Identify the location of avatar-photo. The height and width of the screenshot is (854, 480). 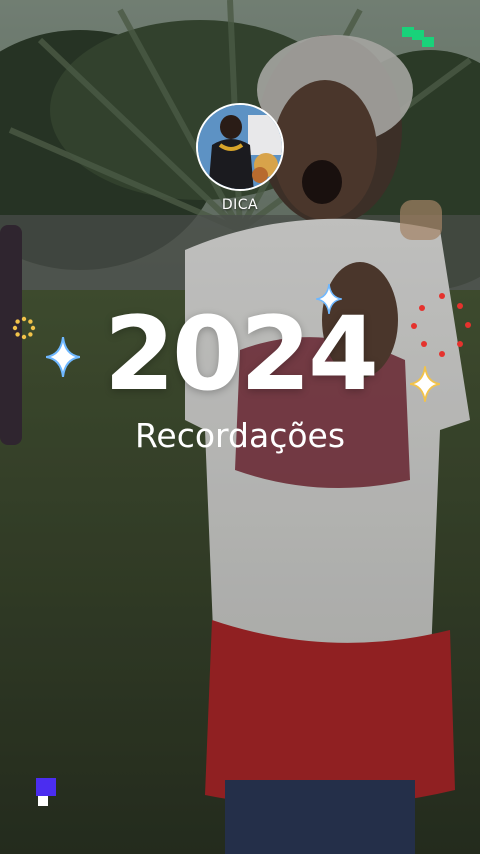
(240, 147).